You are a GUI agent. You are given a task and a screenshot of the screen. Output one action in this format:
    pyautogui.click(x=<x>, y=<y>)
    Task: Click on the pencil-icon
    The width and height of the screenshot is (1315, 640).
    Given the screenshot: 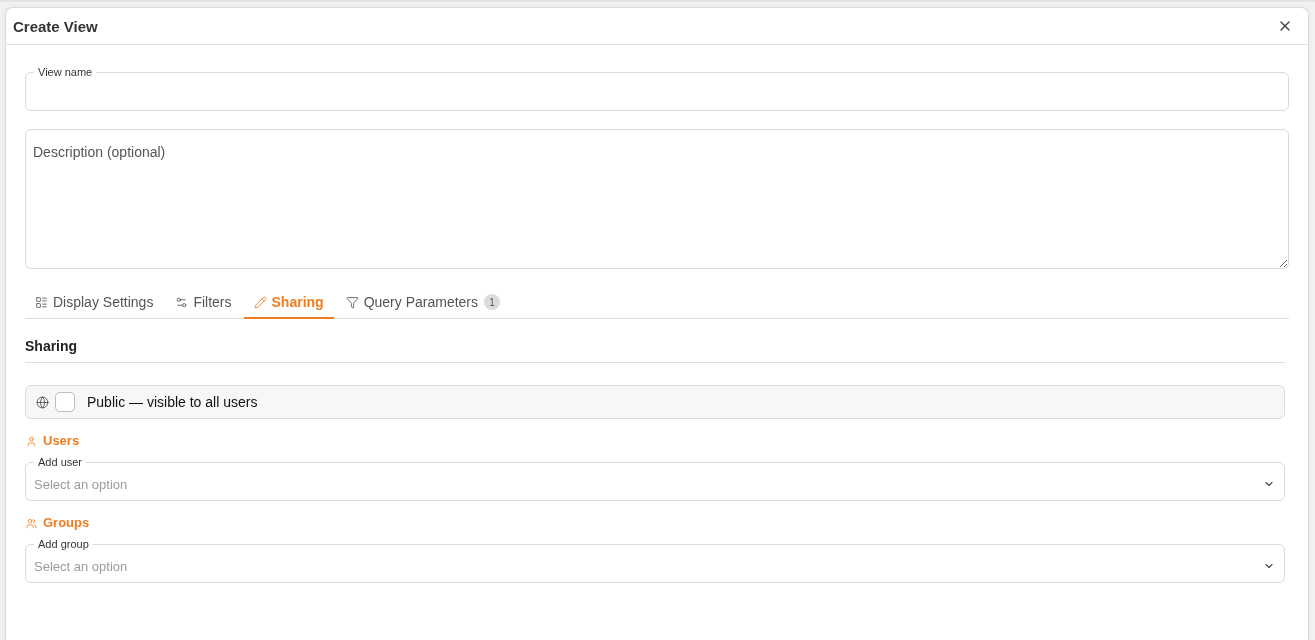 What is the action you would take?
    pyautogui.click(x=260, y=302)
    